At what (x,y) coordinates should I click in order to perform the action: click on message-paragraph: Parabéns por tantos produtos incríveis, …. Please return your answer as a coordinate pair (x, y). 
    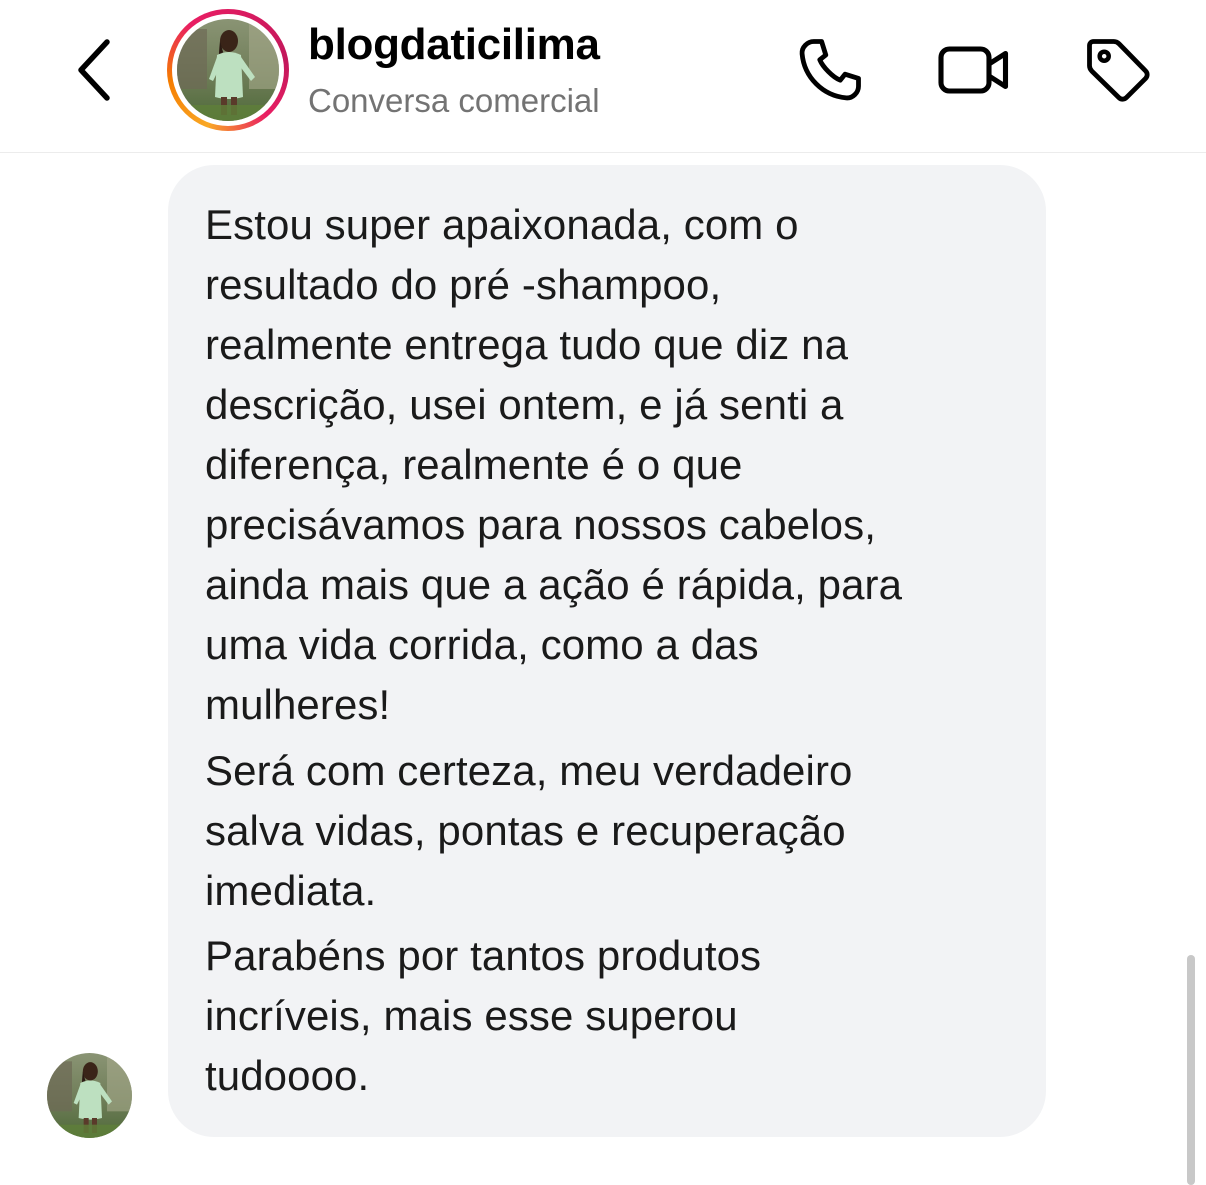
    Looking at the image, I should click on (483, 1015).